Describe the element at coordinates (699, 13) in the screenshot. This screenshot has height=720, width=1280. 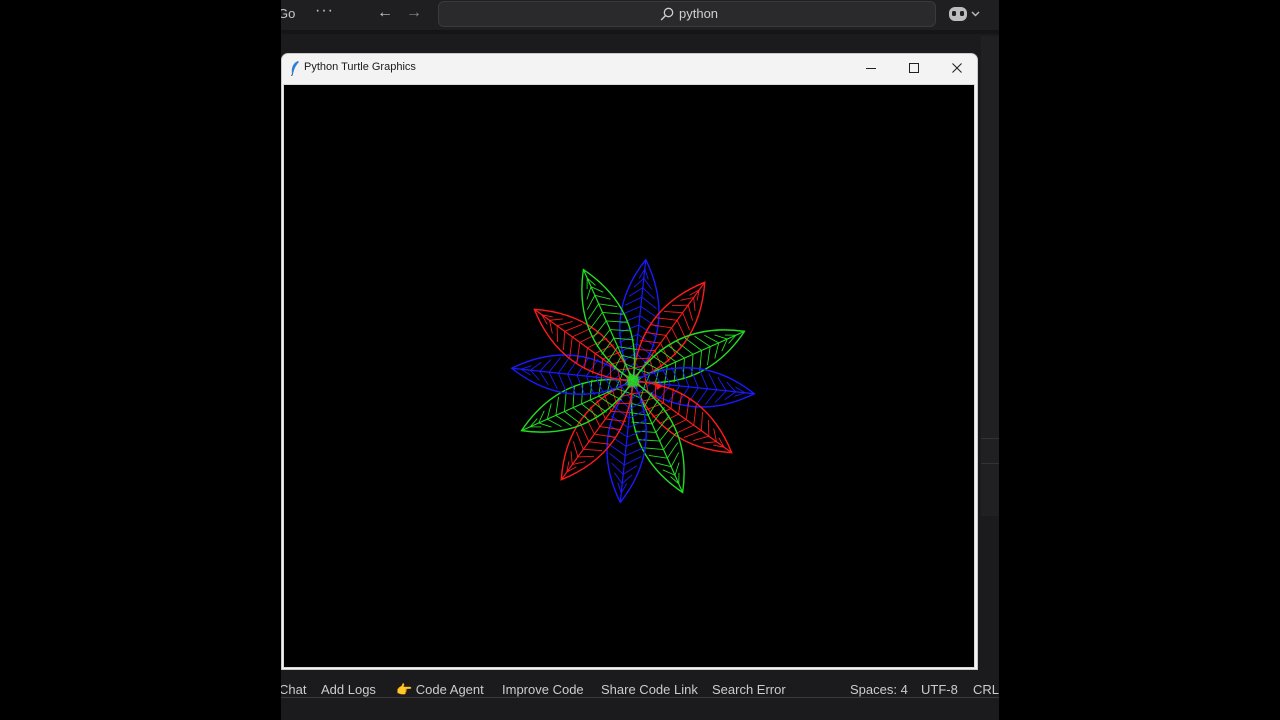
I see `command-center-text: python` at that location.